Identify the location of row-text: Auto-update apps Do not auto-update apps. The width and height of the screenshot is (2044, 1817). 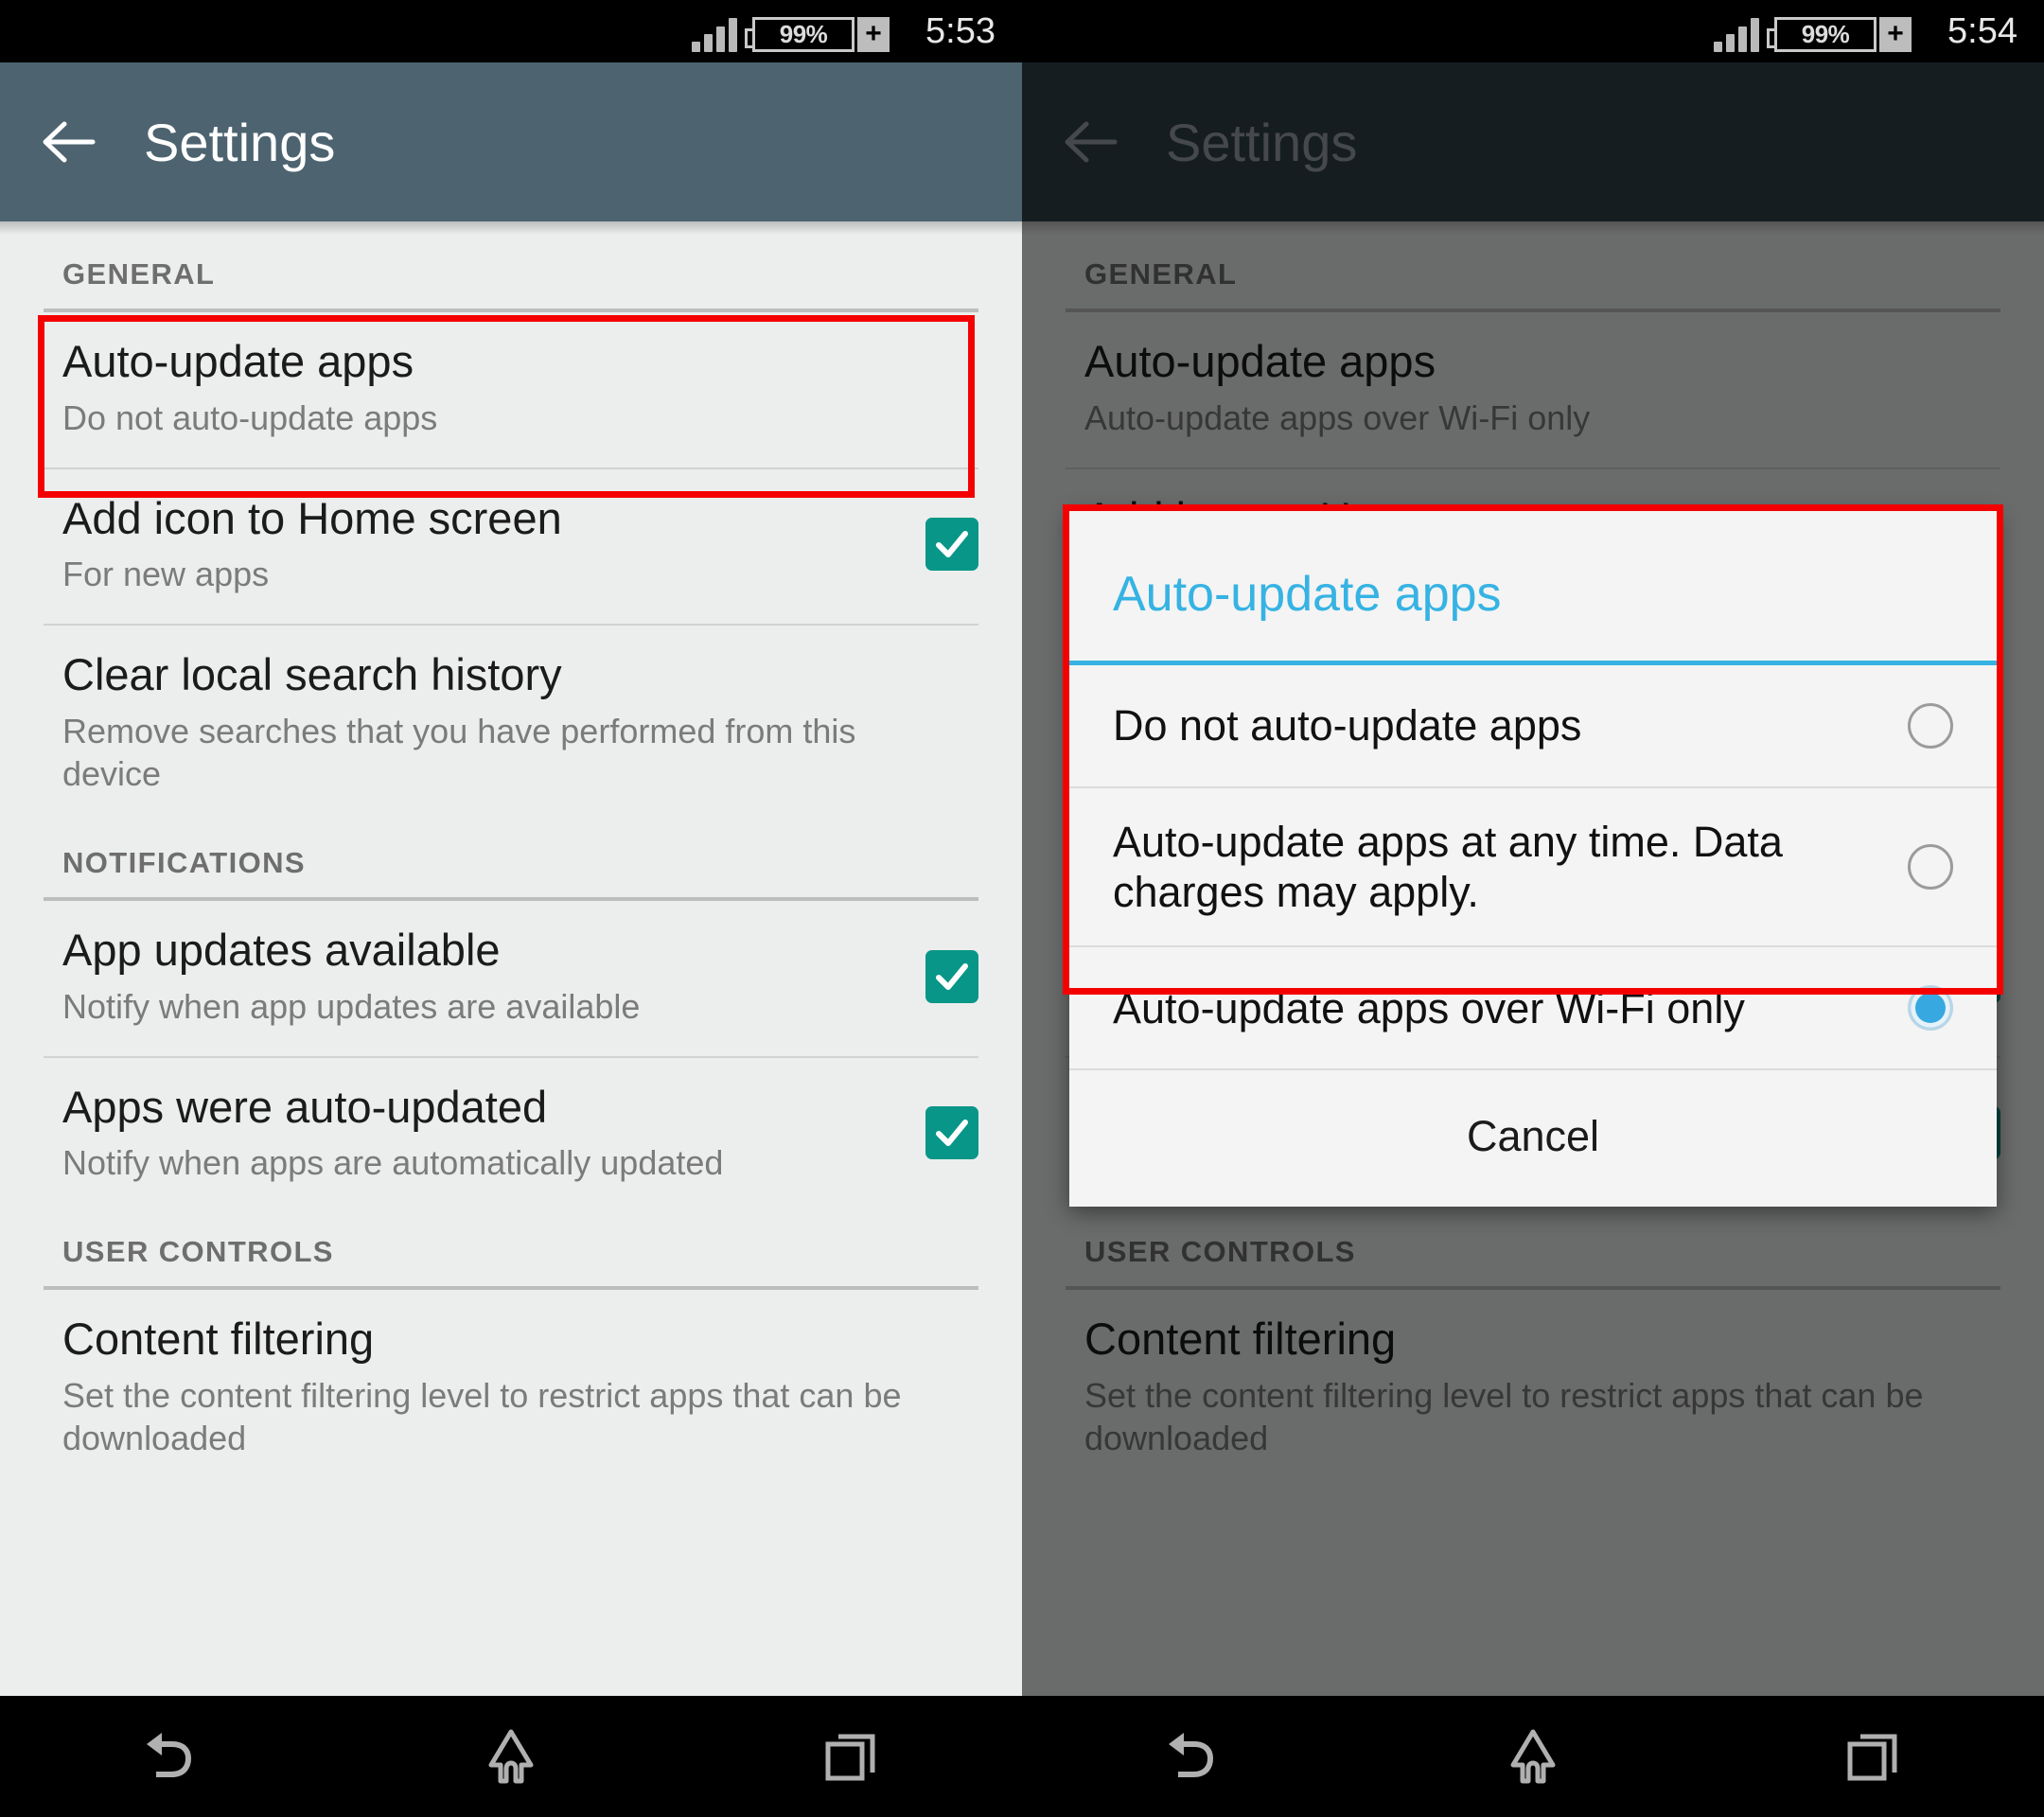
(520, 388).